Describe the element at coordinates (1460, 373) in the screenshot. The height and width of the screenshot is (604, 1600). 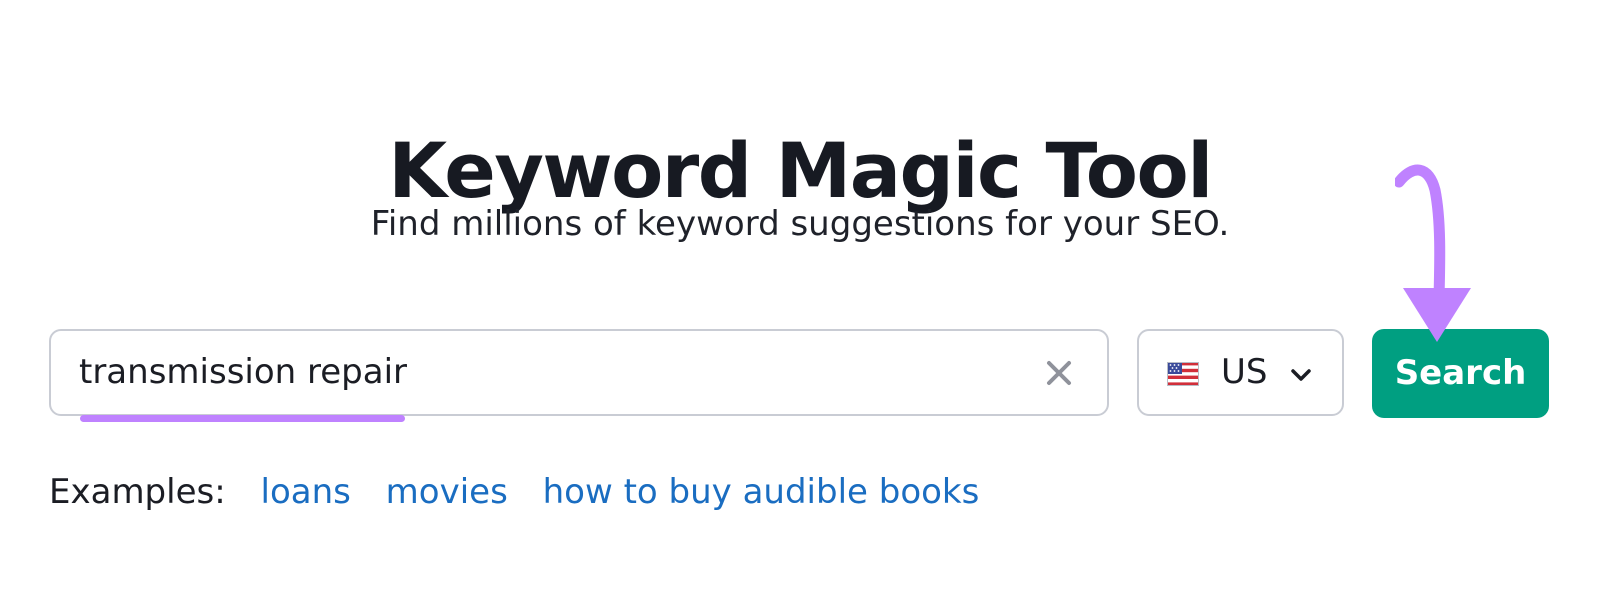
I see `search-button: Search` at that location.